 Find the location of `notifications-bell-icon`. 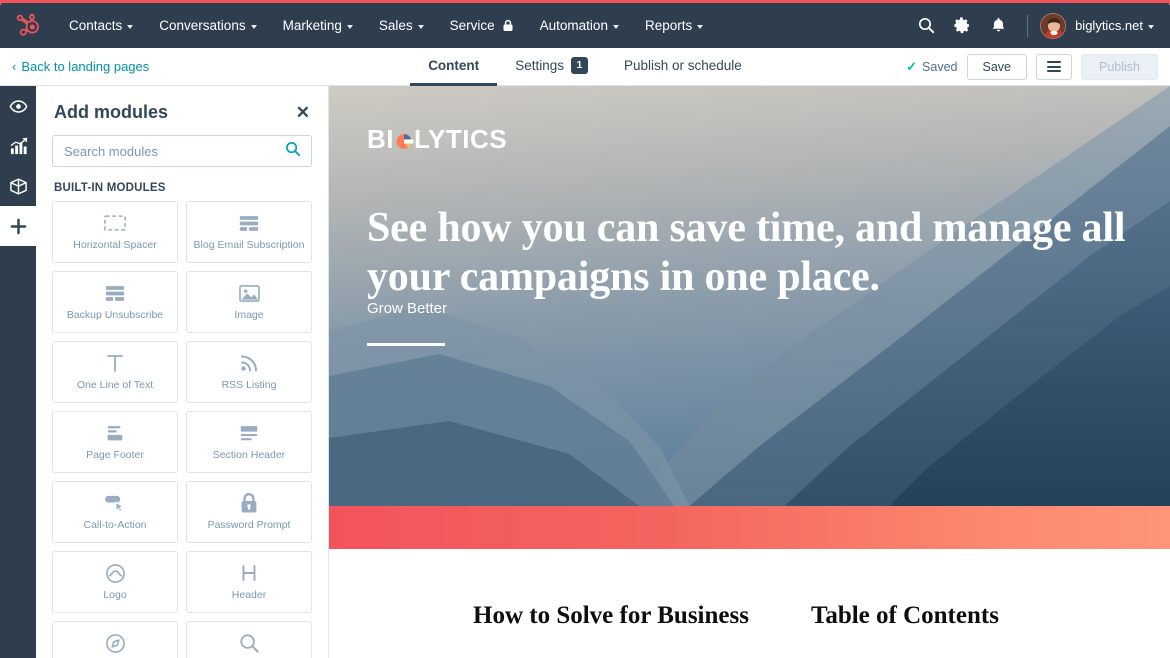

notifications-bell-icon is located at coordinates (998, 26).